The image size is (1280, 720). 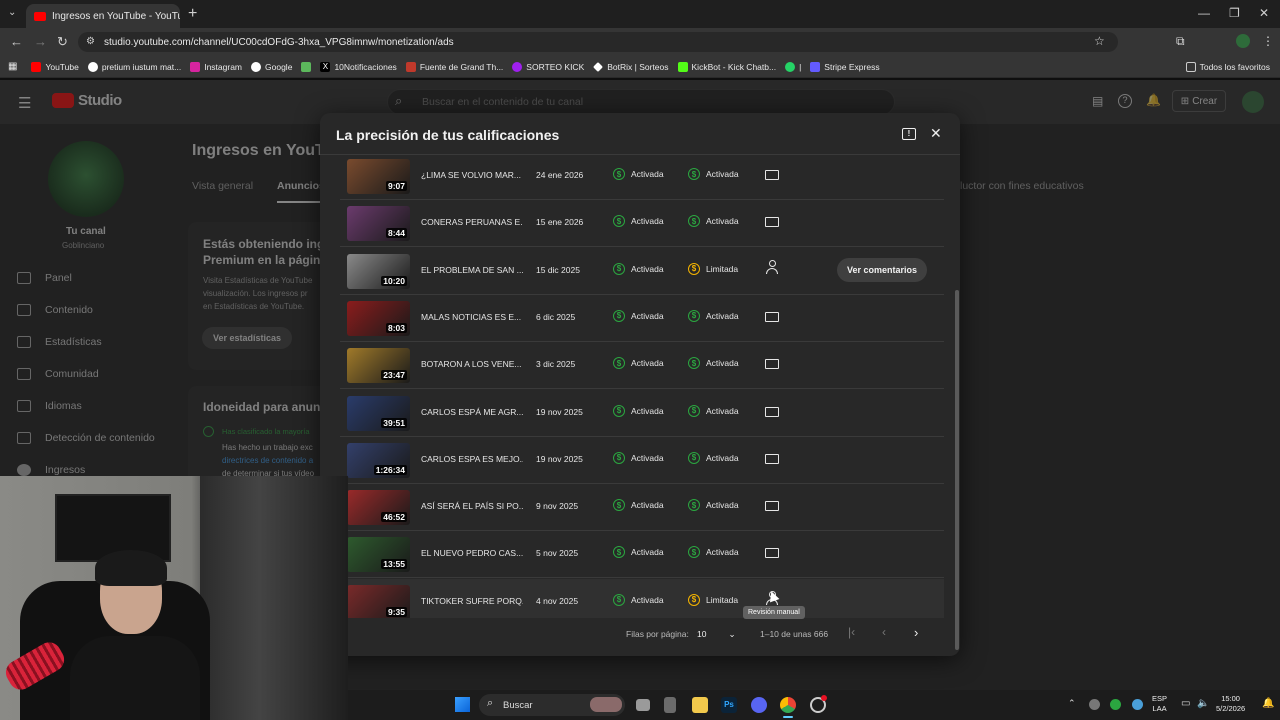 What do you see at coordinates (86, 179) in the screenshot?
I see `channel-avatar` at bounding box center [86, 179].